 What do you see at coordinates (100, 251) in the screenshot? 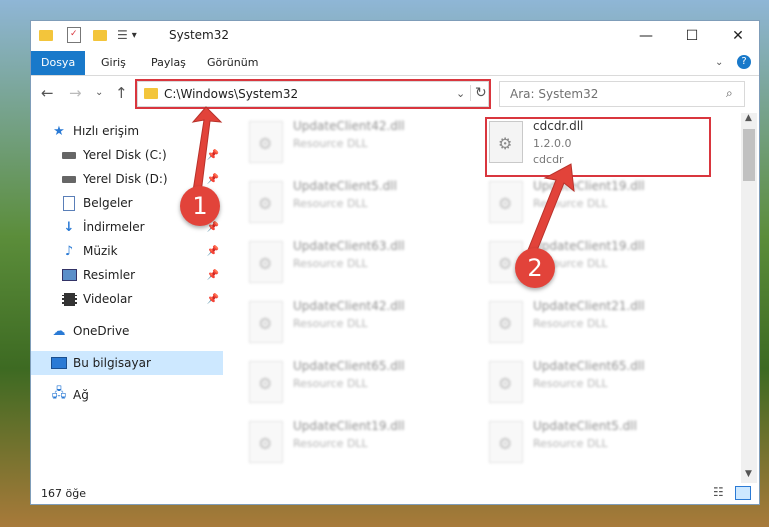
I see `sidebar-item-label: Müzik` at bounding box center [100, 251].